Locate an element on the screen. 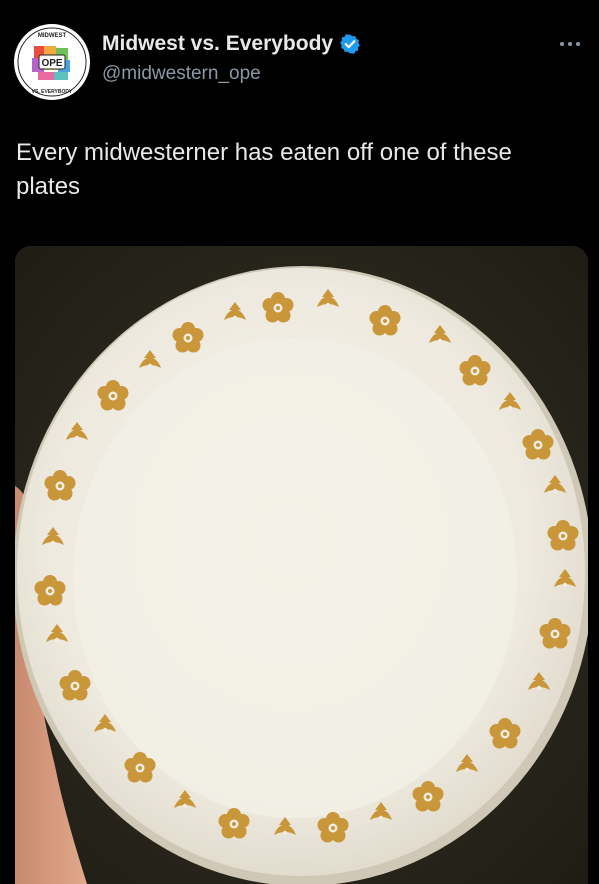 This screenshot has width=599, height=884. verified-badge-icon is located at coordinates (350, 44).